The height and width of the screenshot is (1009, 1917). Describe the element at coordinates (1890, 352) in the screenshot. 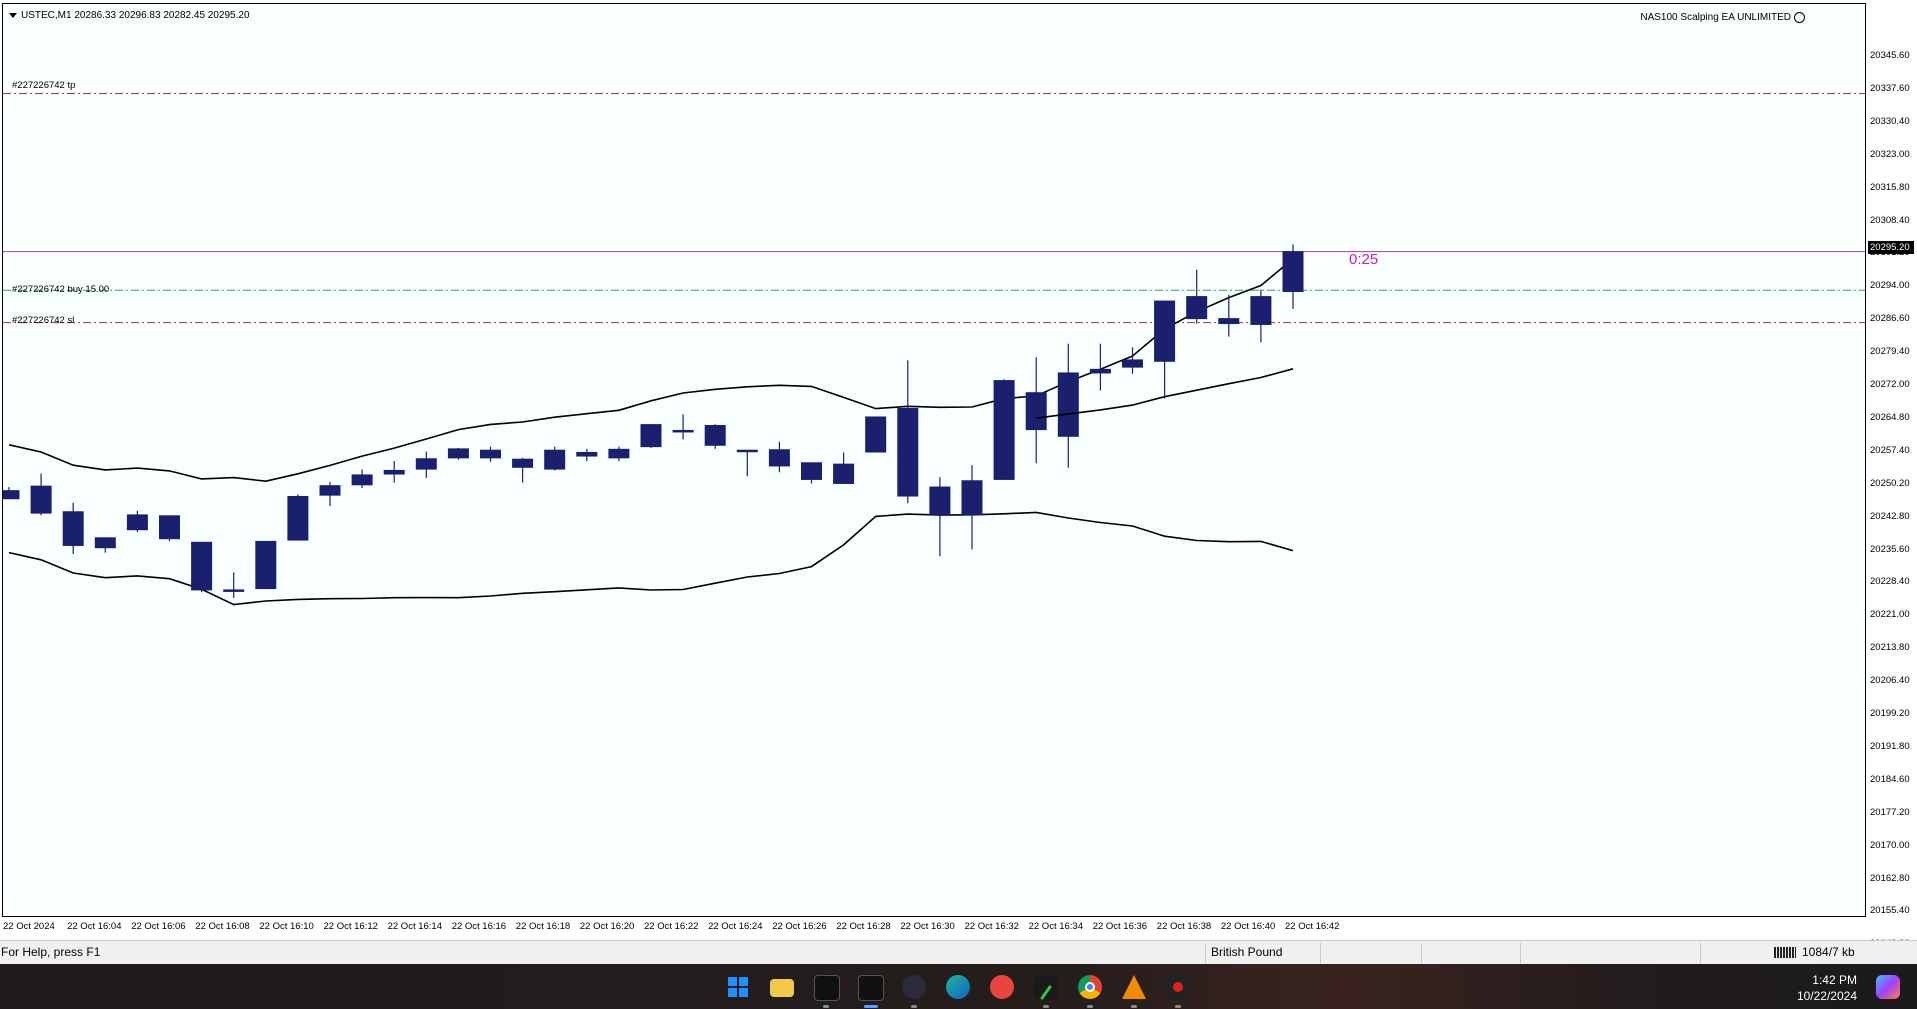

I see `price-tick-label: 20279.40` at that location.